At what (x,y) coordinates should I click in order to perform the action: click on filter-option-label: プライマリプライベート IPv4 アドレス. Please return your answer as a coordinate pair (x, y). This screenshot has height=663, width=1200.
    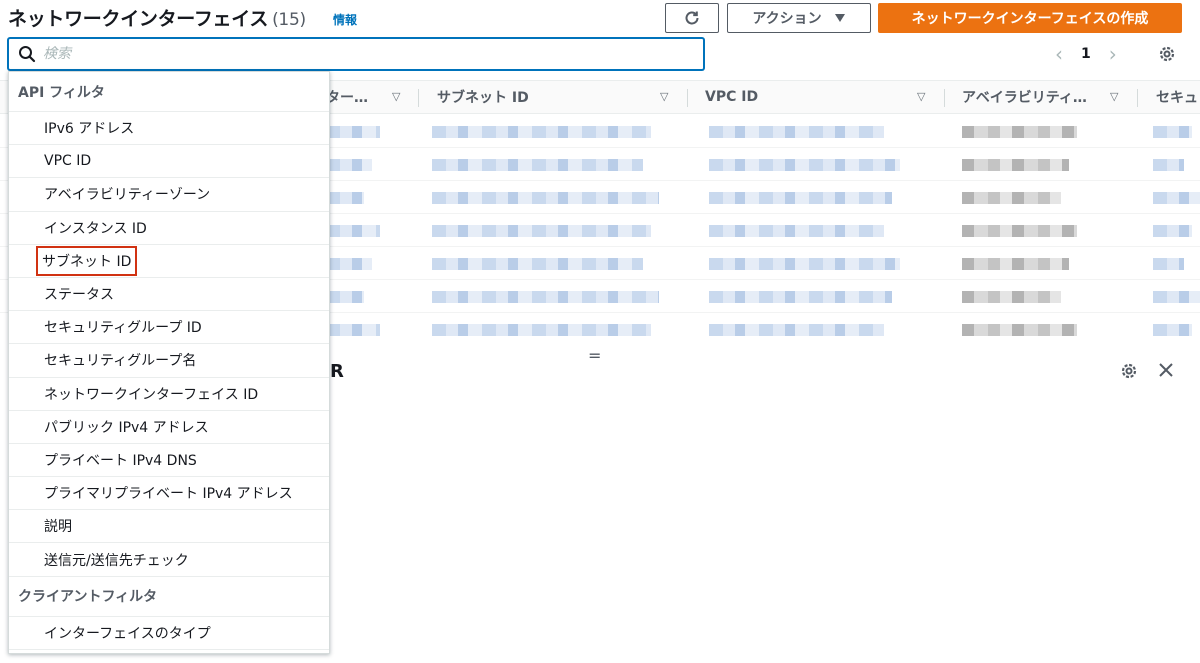
    Looking at the image, I should click on (168, 494).